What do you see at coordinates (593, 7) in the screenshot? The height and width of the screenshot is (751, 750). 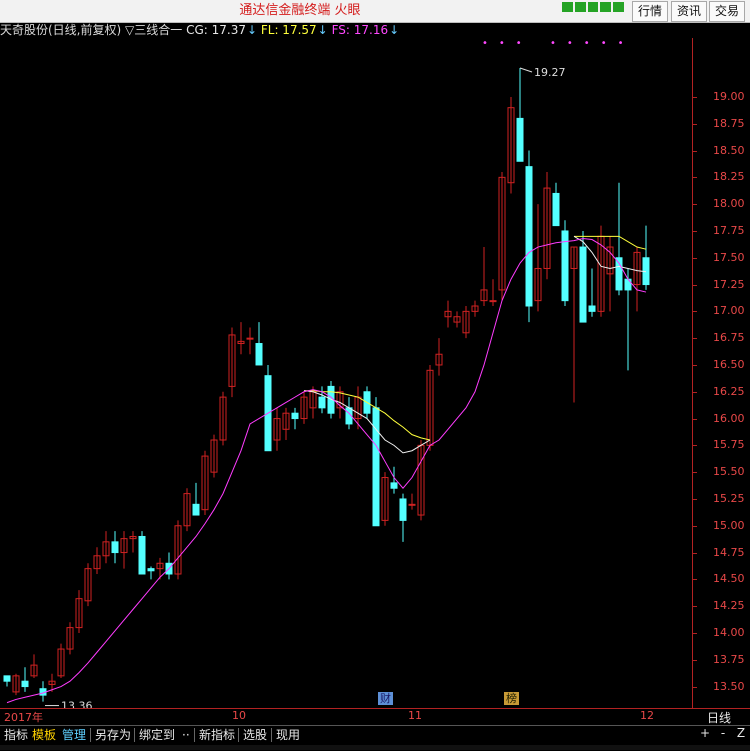 I see `connection-status-indicator` at bounding box center [593, 7].